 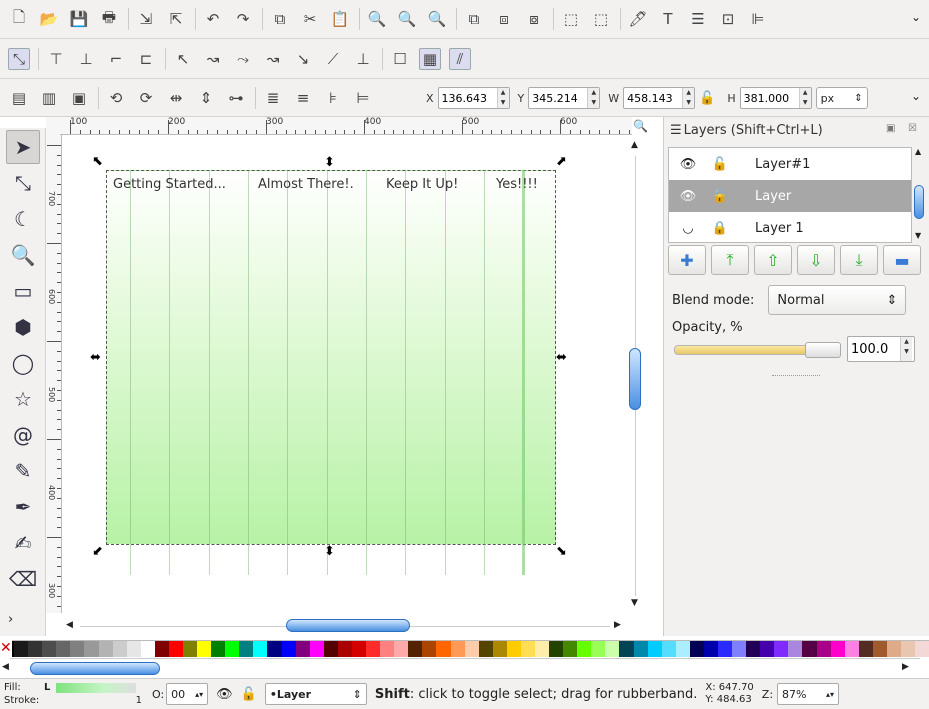 I want to click on vertical-scroll-thumb, so click(x=635, y=379).